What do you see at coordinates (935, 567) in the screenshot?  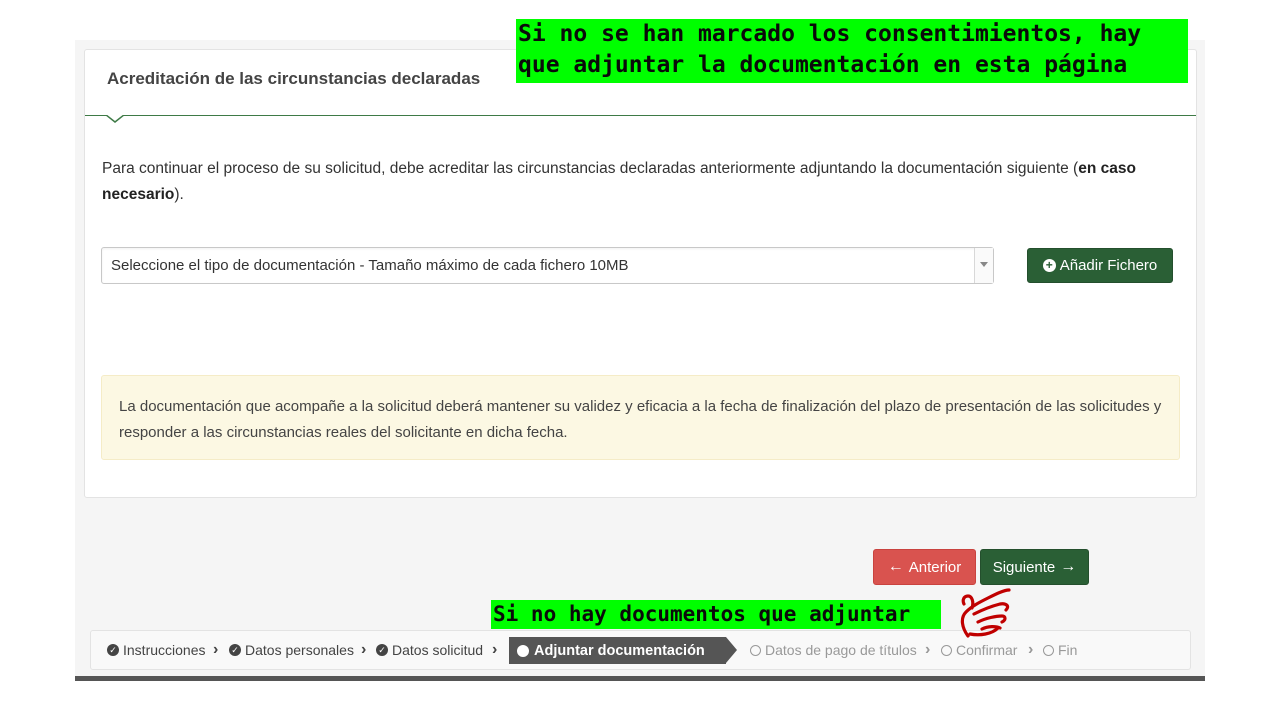 I see `previous-button-label: Anterior` at bounding box center [935, 567].